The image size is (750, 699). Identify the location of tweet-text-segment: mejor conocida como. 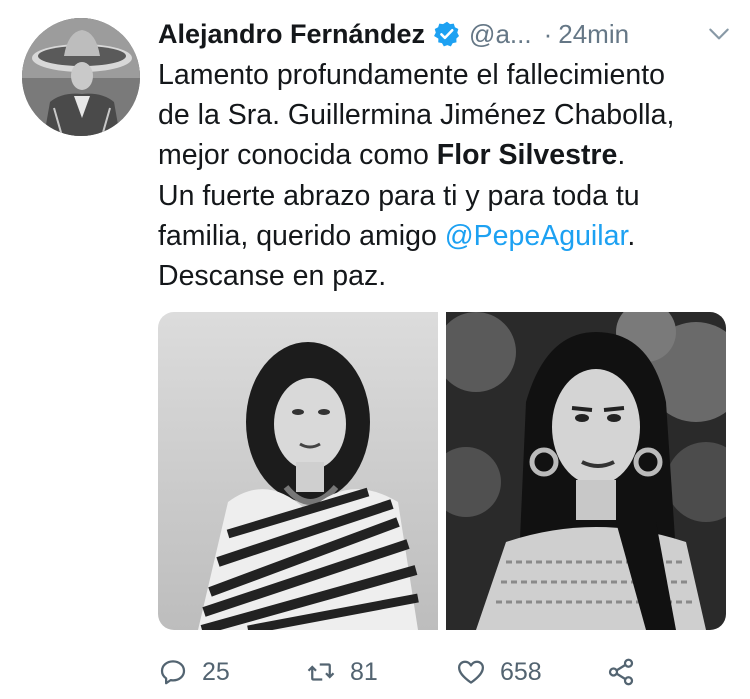
(297, 155).